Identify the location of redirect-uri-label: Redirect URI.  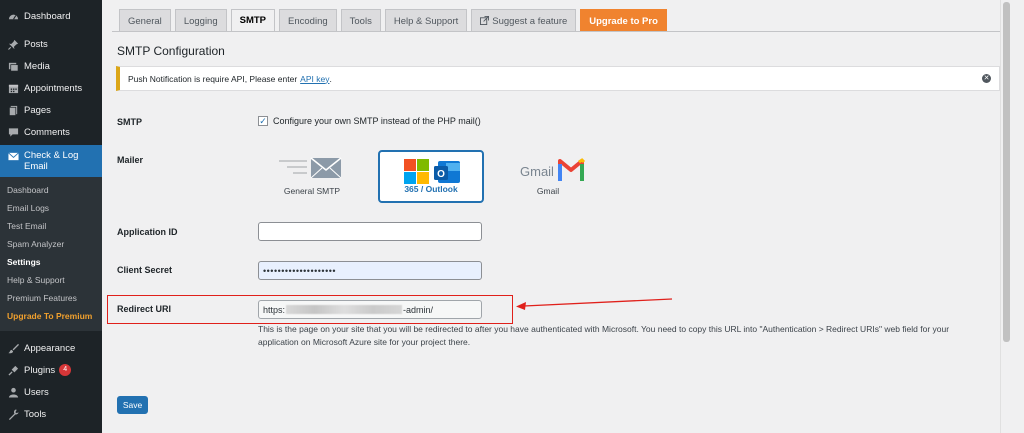
(144, 309).